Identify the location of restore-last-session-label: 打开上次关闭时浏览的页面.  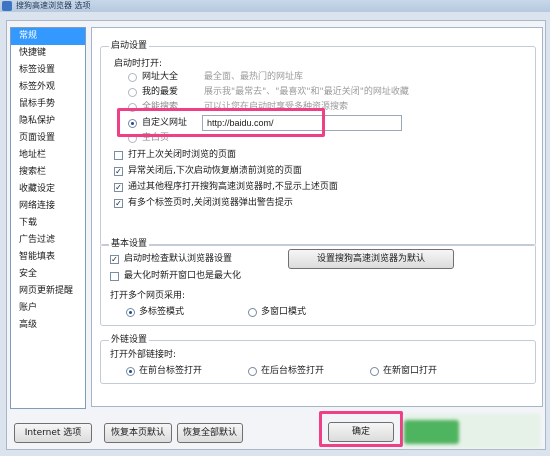
(182, 155).